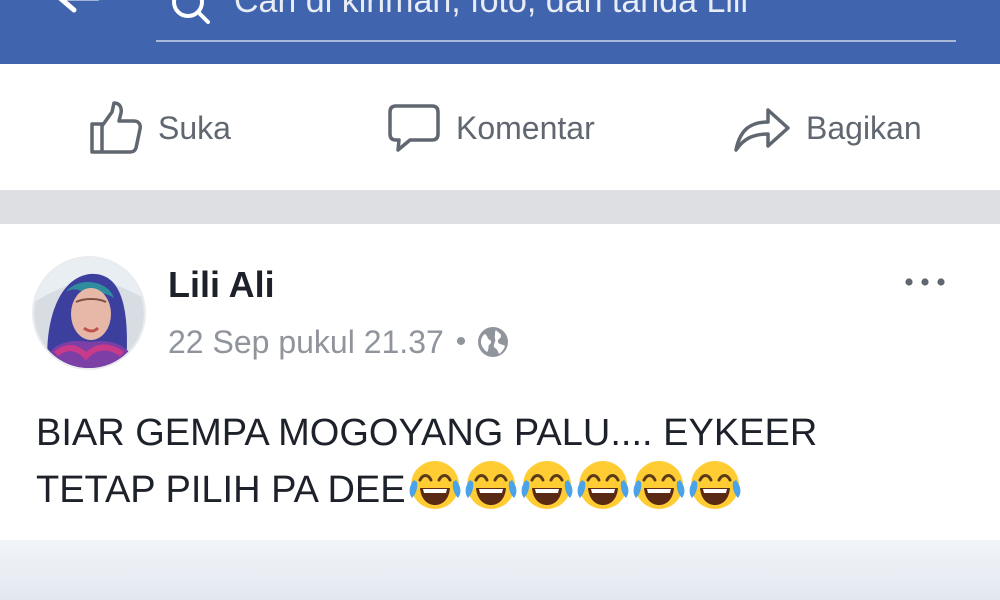 This screenshot has height=600, width=1000. What do you see at coordinates (194, 127) in the screenshot?
I see `like-label: Suka` at bounding box center [194, 127].